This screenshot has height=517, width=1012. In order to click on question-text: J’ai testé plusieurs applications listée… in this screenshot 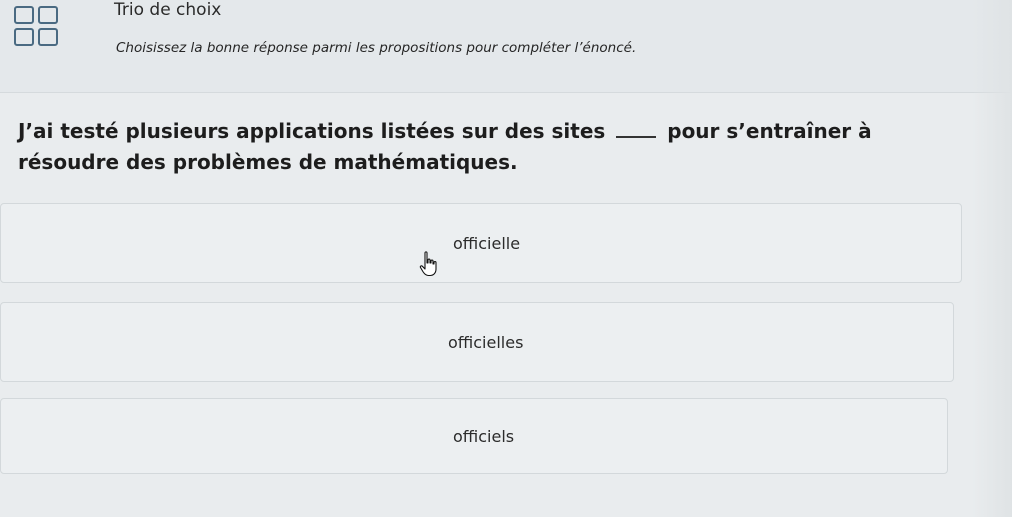, I will do `click(498, 147)`.